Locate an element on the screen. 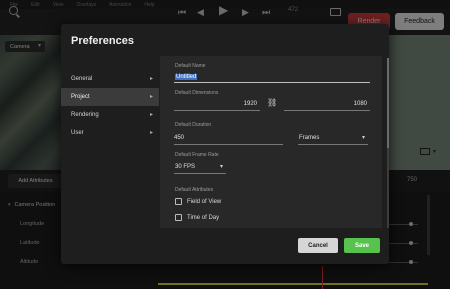 The width and height of the screenshot is (450, 289). preferences-nav: General ▸ Project ▸ Rendering ▸ User ▸ is located at coordinates (110, 106).